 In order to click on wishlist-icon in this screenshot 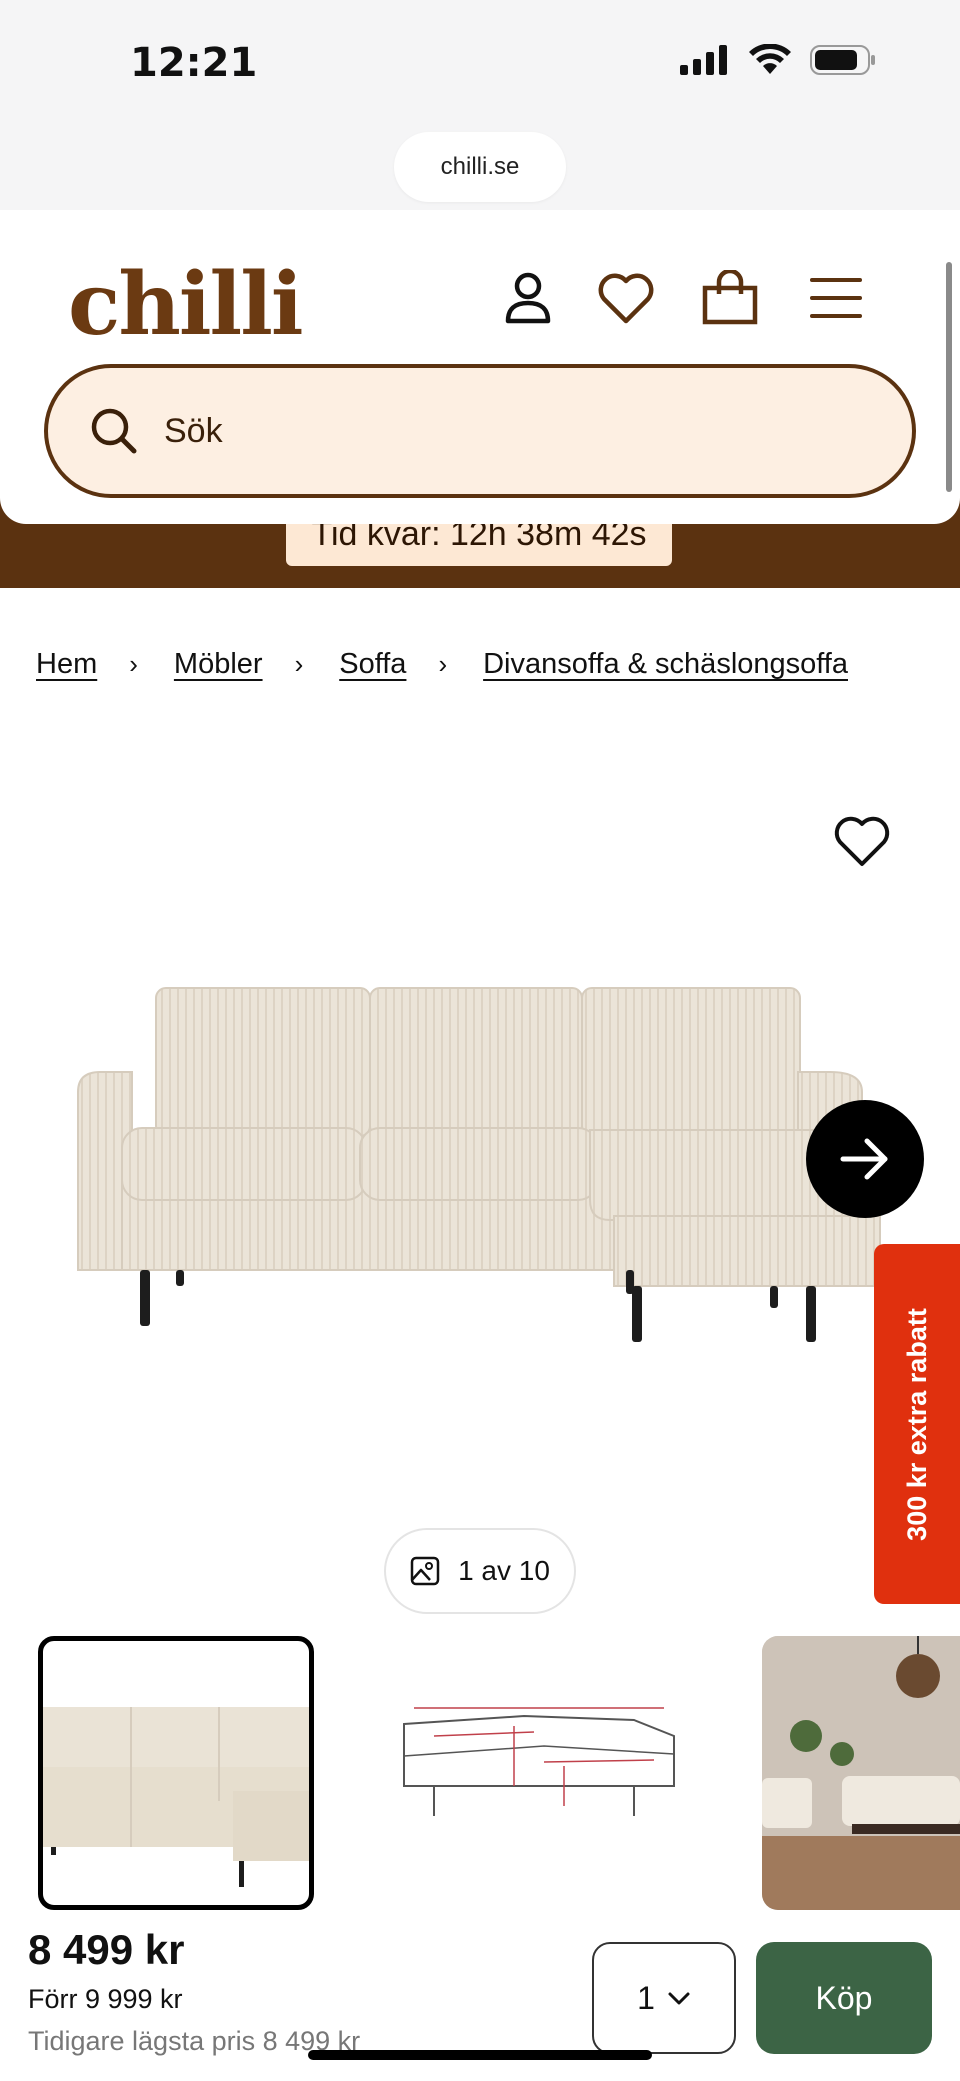, I will do `click(626, 298)`.